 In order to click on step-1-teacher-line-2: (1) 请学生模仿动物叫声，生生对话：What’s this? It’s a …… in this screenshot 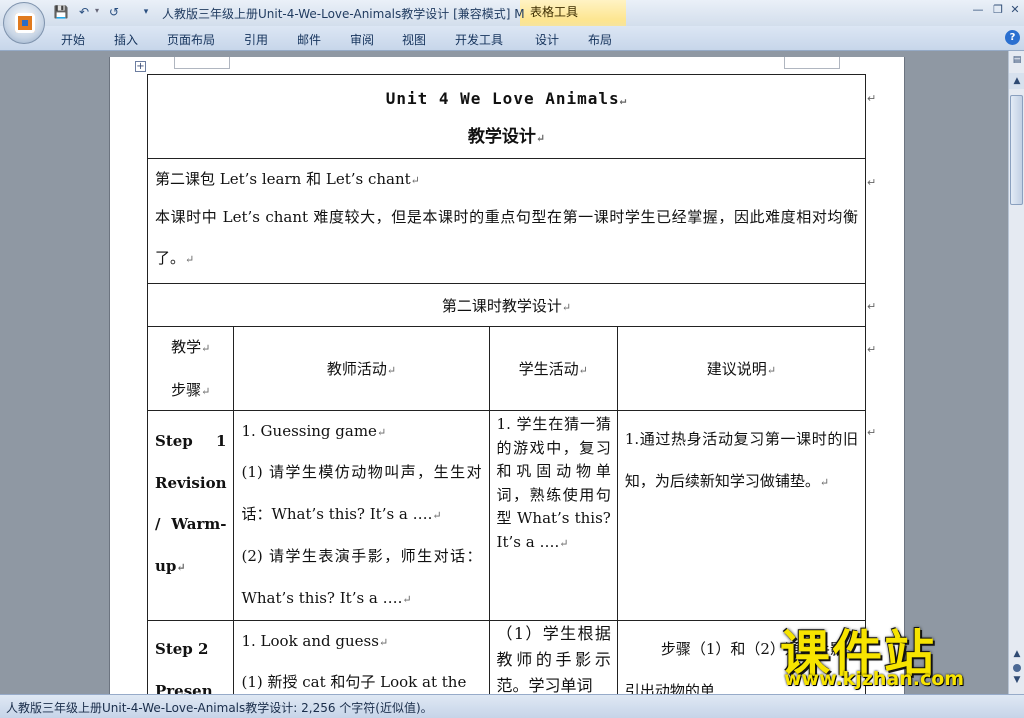, I will do `click(361, 493)`.